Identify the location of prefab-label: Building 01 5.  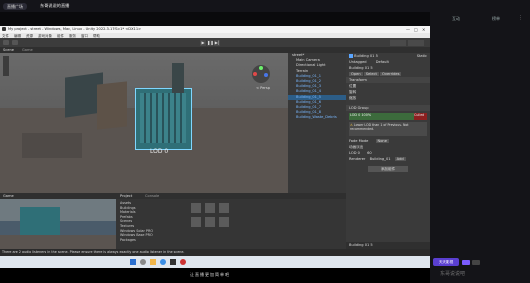
(361, 68).